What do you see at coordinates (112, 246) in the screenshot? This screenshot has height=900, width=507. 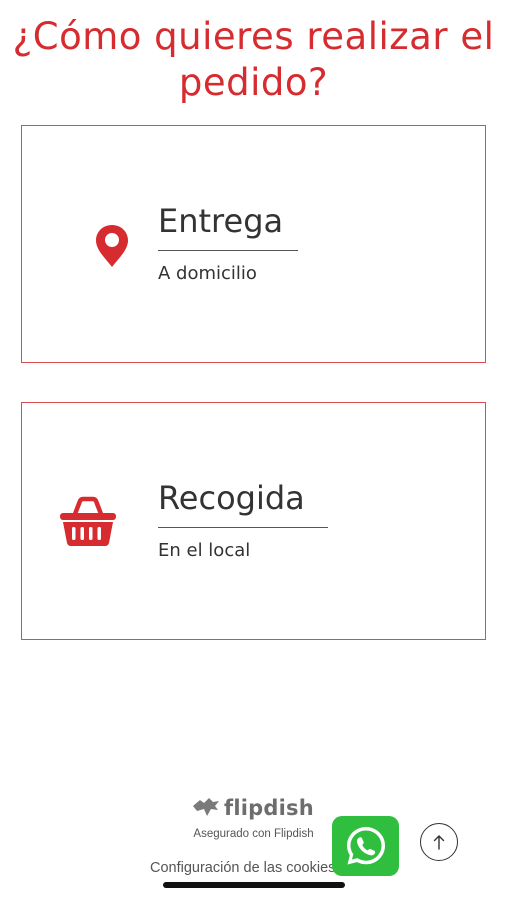 I see `map-pin-icon` at bounding box center [112, 246].